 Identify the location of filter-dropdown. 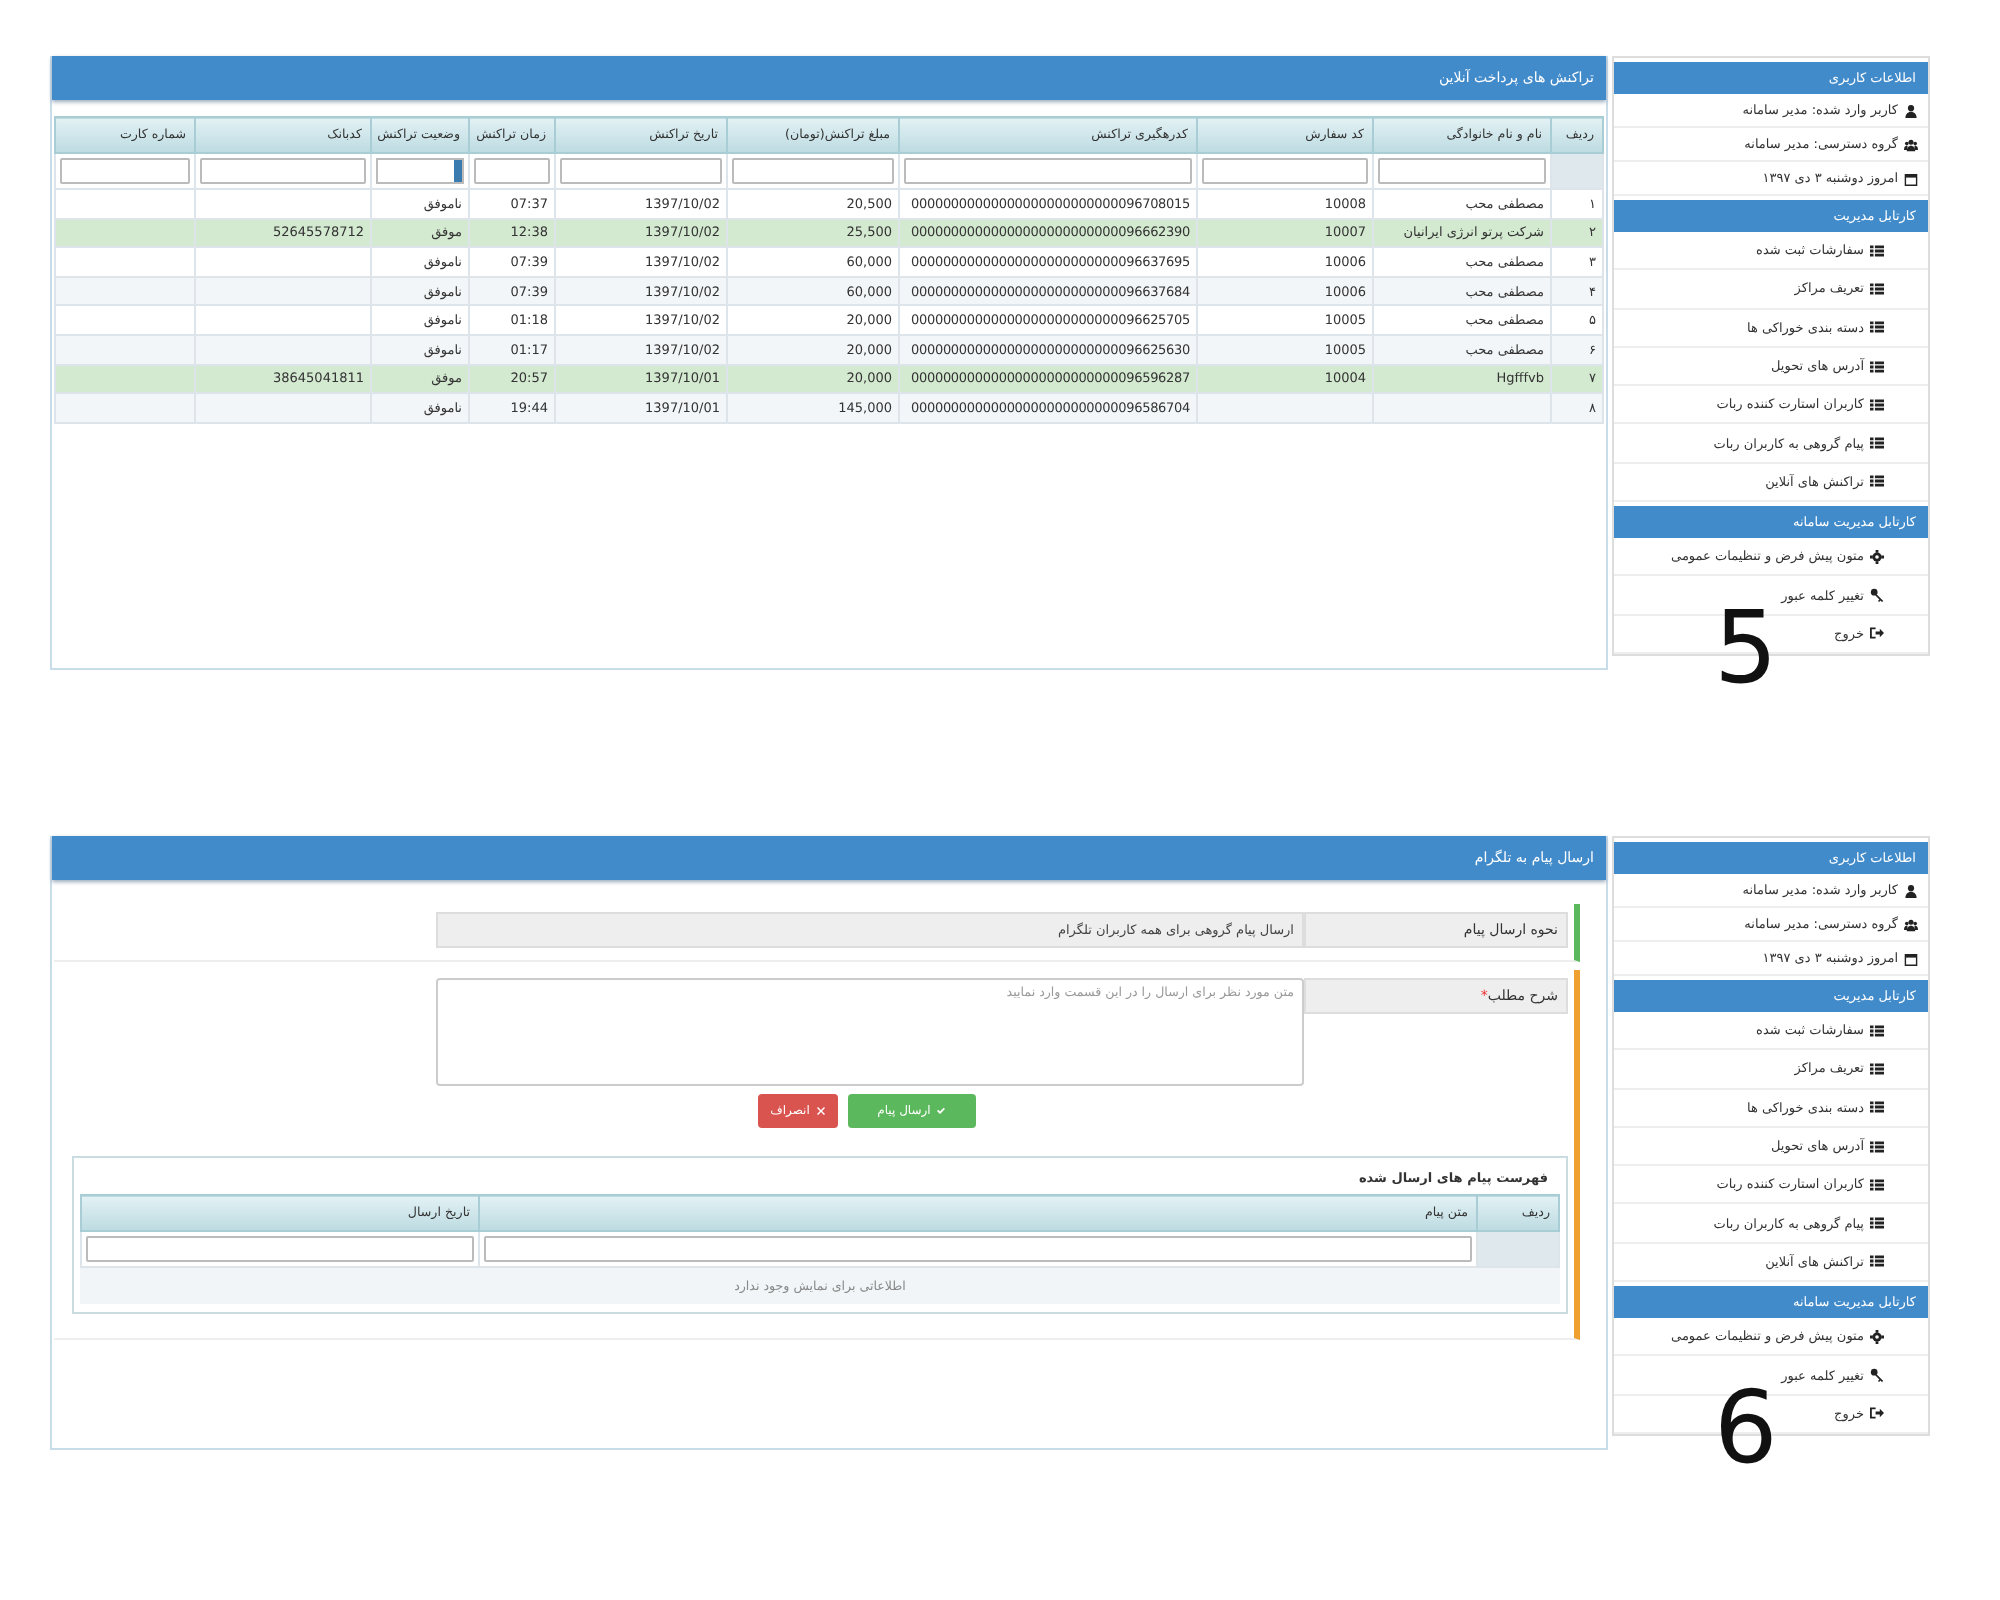
(420, 171).